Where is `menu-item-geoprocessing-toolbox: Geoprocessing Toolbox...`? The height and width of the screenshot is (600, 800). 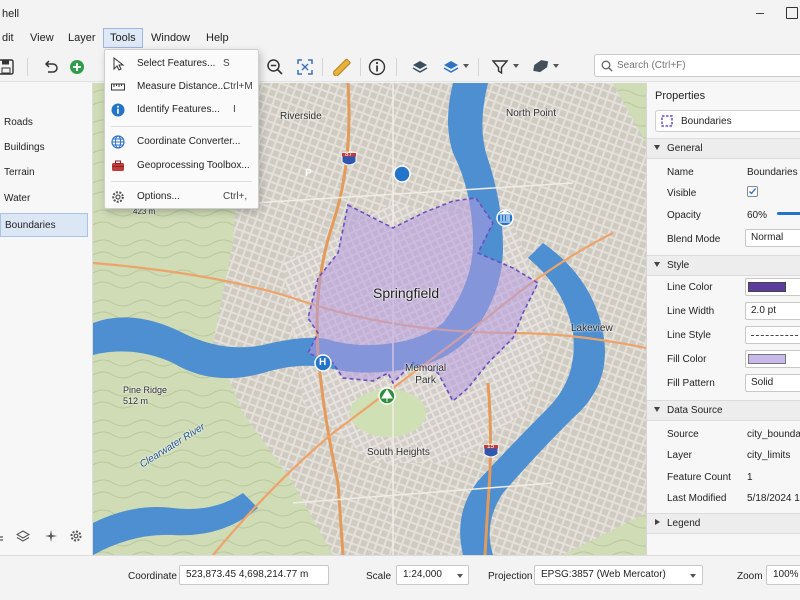 menu-item-geoprocessing-toolbox: Geoprocessing Toolbox... is located at coordinates (181, 166).